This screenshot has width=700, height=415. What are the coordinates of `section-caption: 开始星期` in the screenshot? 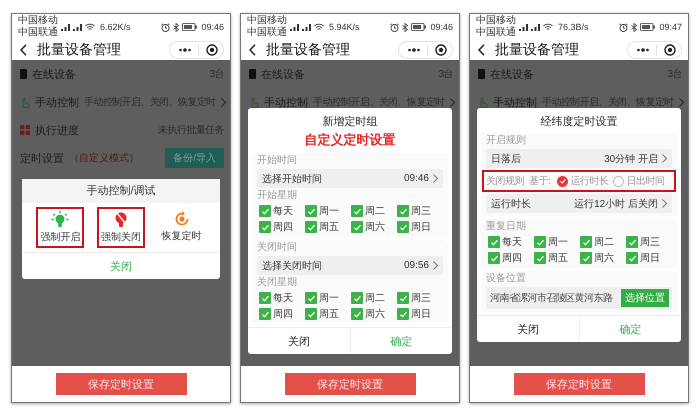 It's located at (277, 196).